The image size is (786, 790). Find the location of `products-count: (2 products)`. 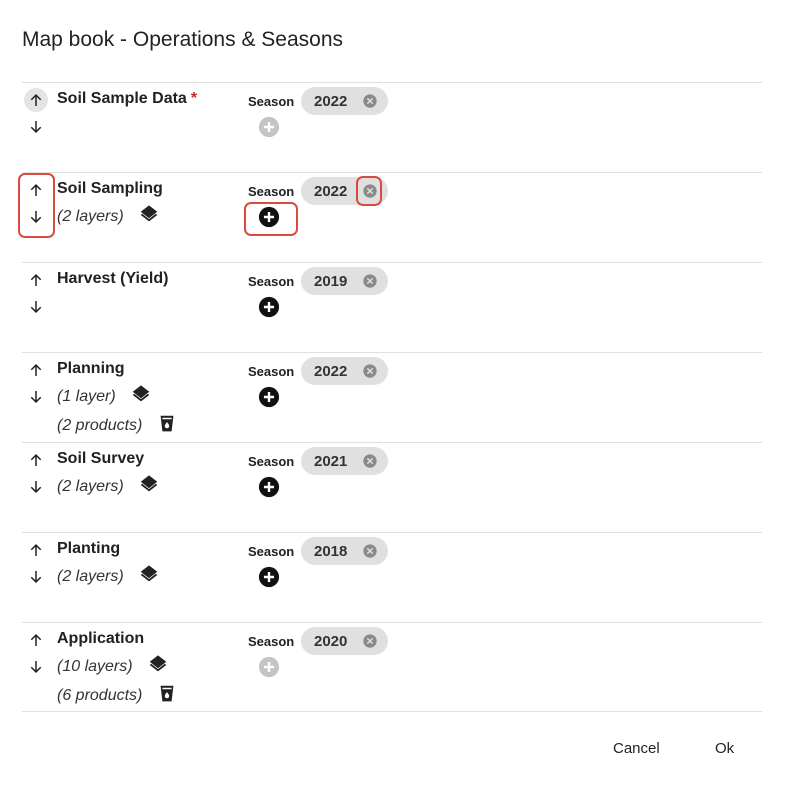

products-count: (2 products) is located at coordinates (100, 425).